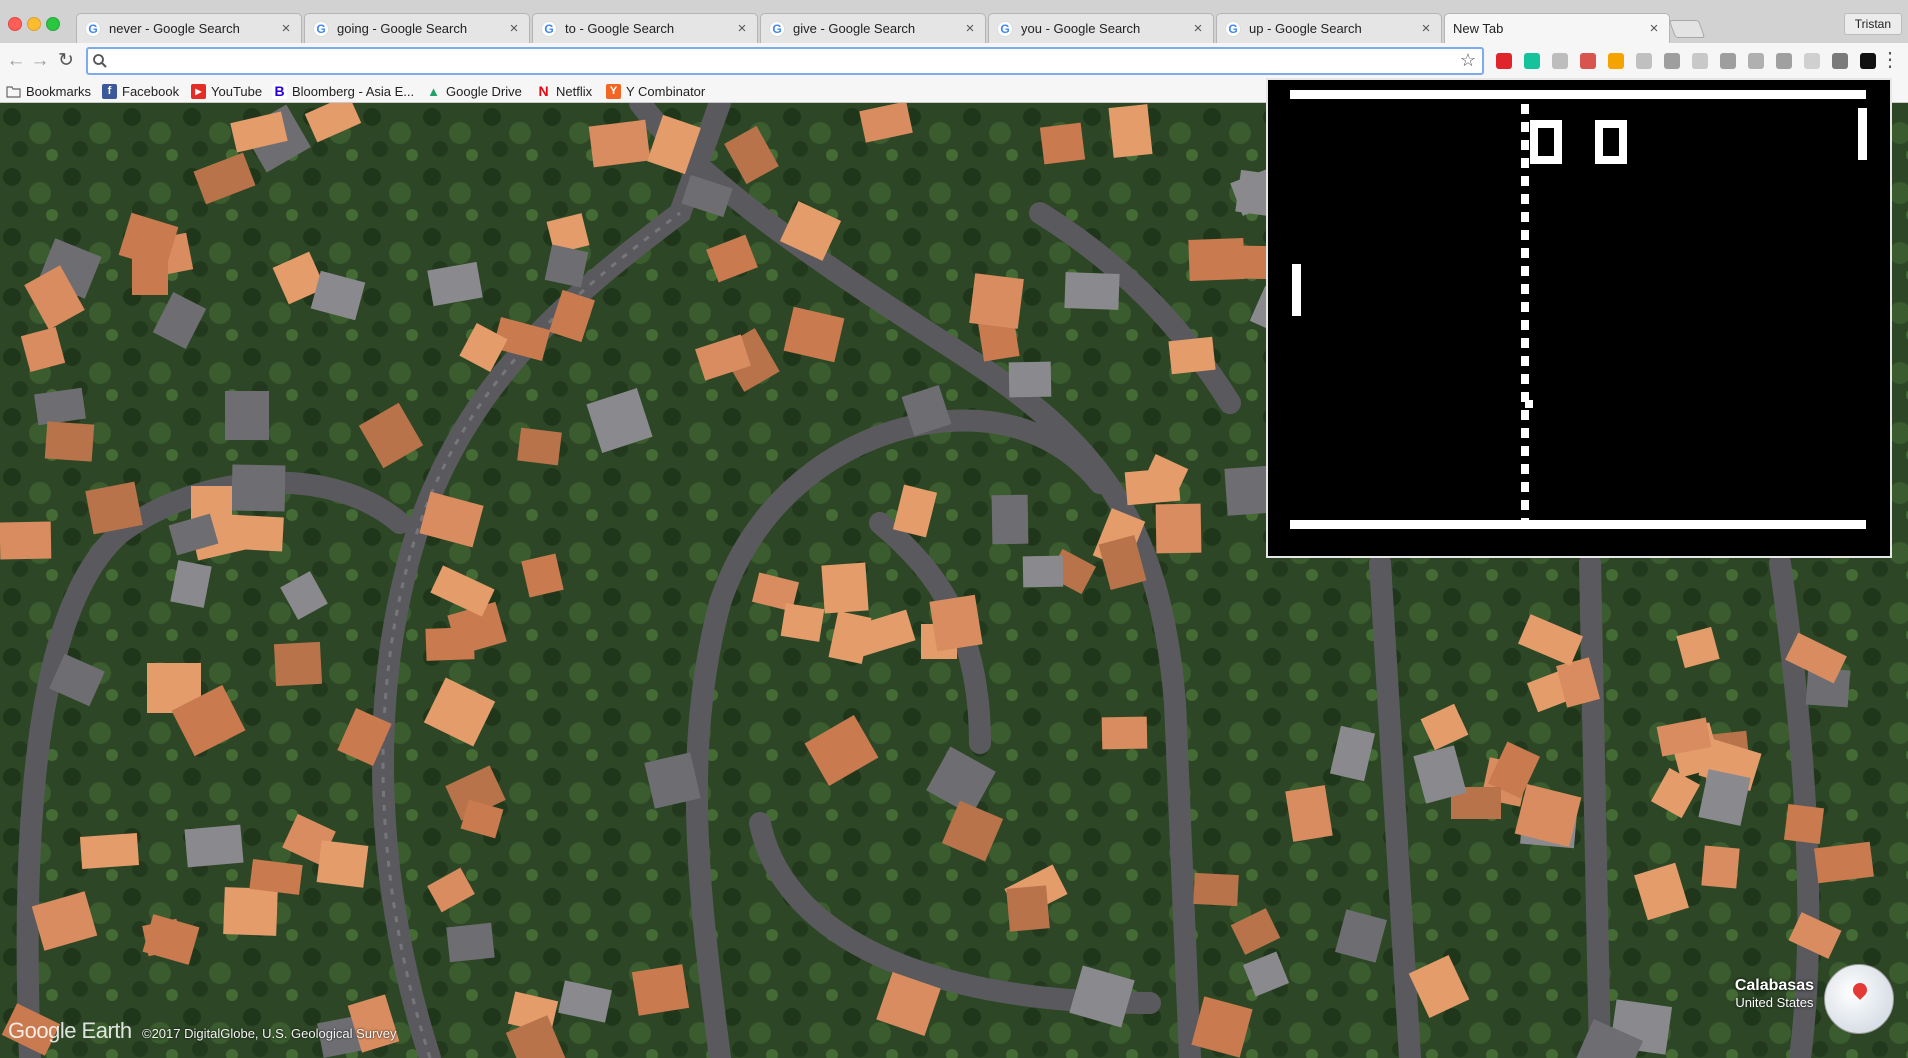 The image size is (1908, 1058). Describe the element at coordinates (1504, 61) in the screenshot. I see `opera-icon` at that location.